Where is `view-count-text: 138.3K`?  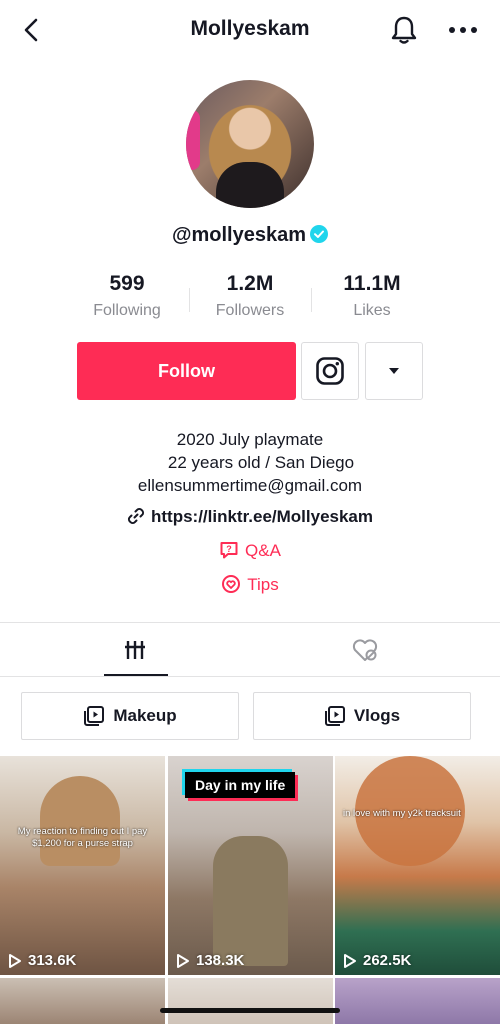 view-count-text: 138.3K is located at coordinates (220, 960).